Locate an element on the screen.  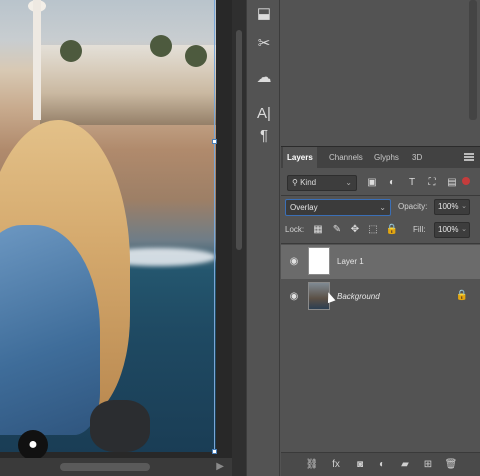
smart-object-filter-icon: ▤ is located at coordinates (452, 183).